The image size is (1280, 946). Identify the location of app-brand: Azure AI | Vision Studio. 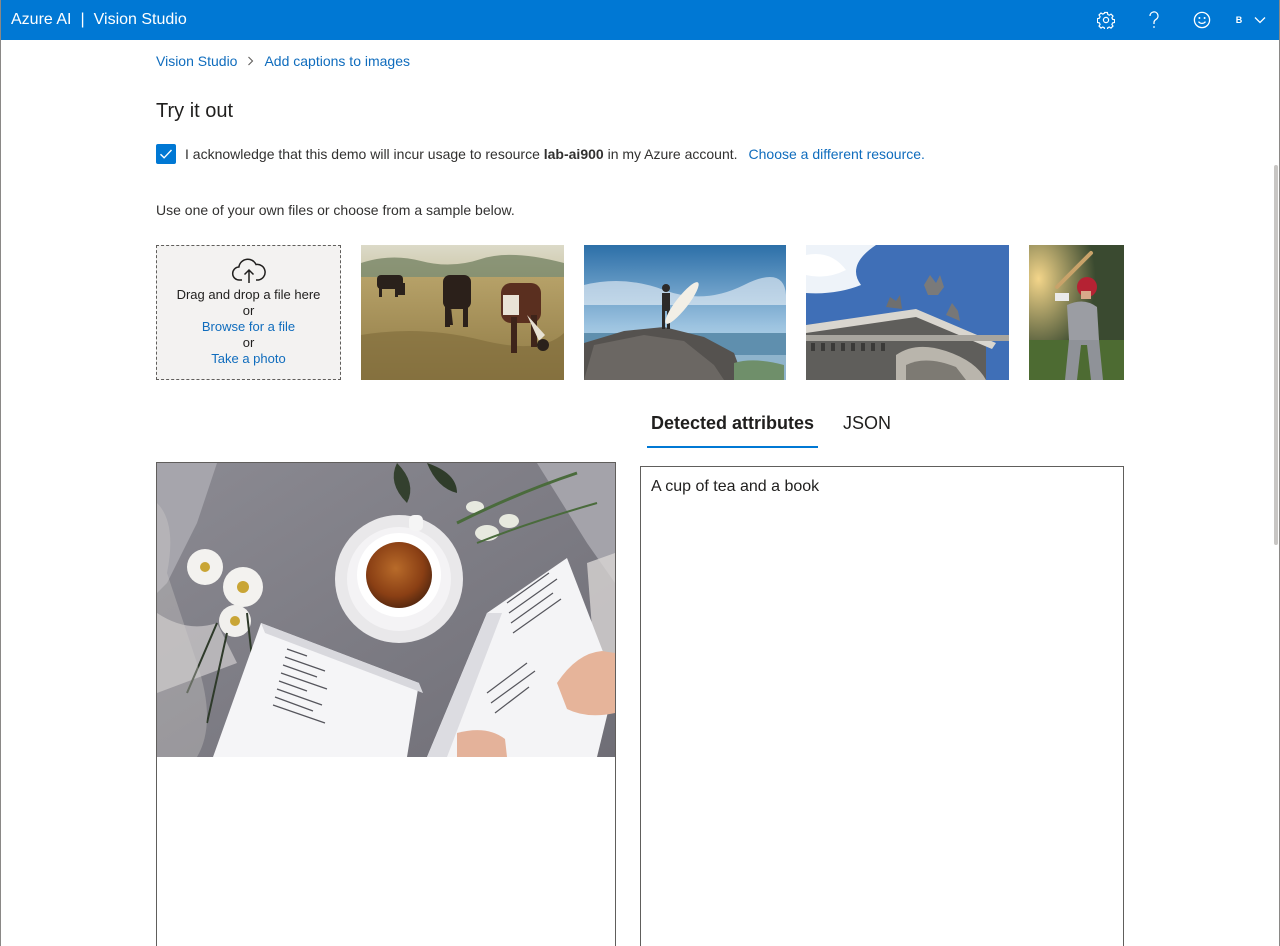
(93, 20).